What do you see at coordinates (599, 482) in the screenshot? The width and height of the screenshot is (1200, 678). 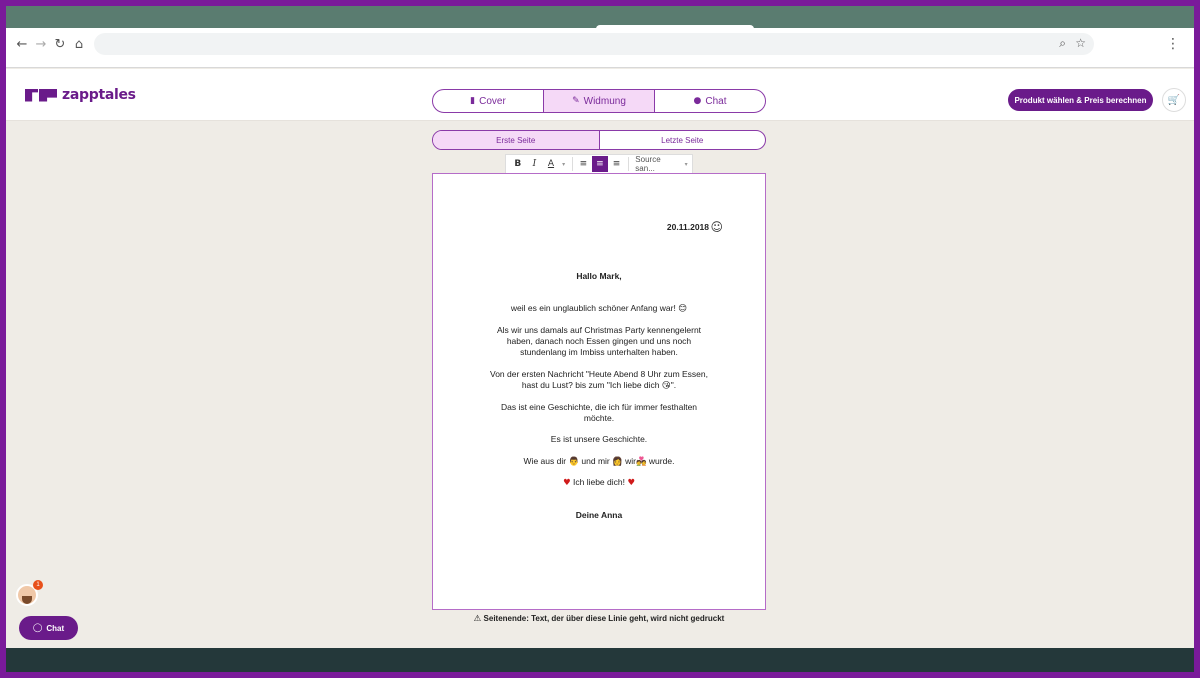 I see `letter-line: ♥ Ich liebe dich! ♥` at bounding box center [599, 482].